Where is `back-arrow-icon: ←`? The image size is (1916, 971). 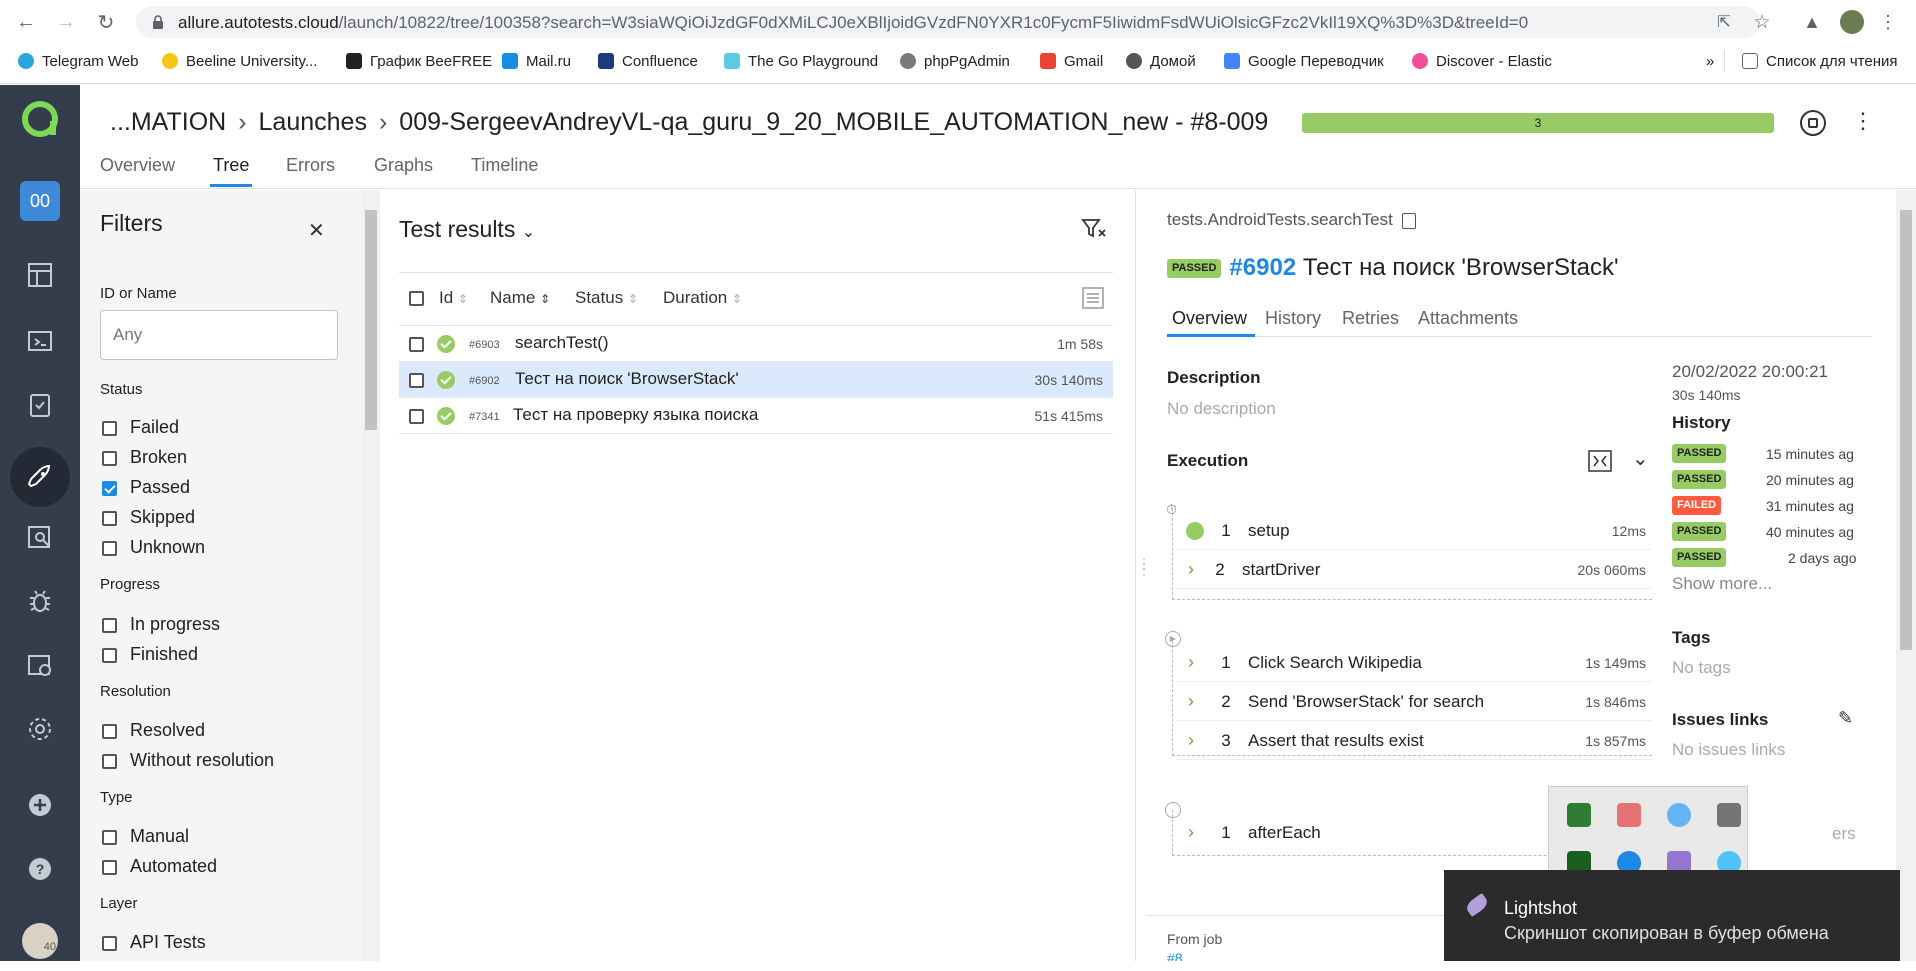
back-arrow-icon: ← is located at coordinates (26, 22).